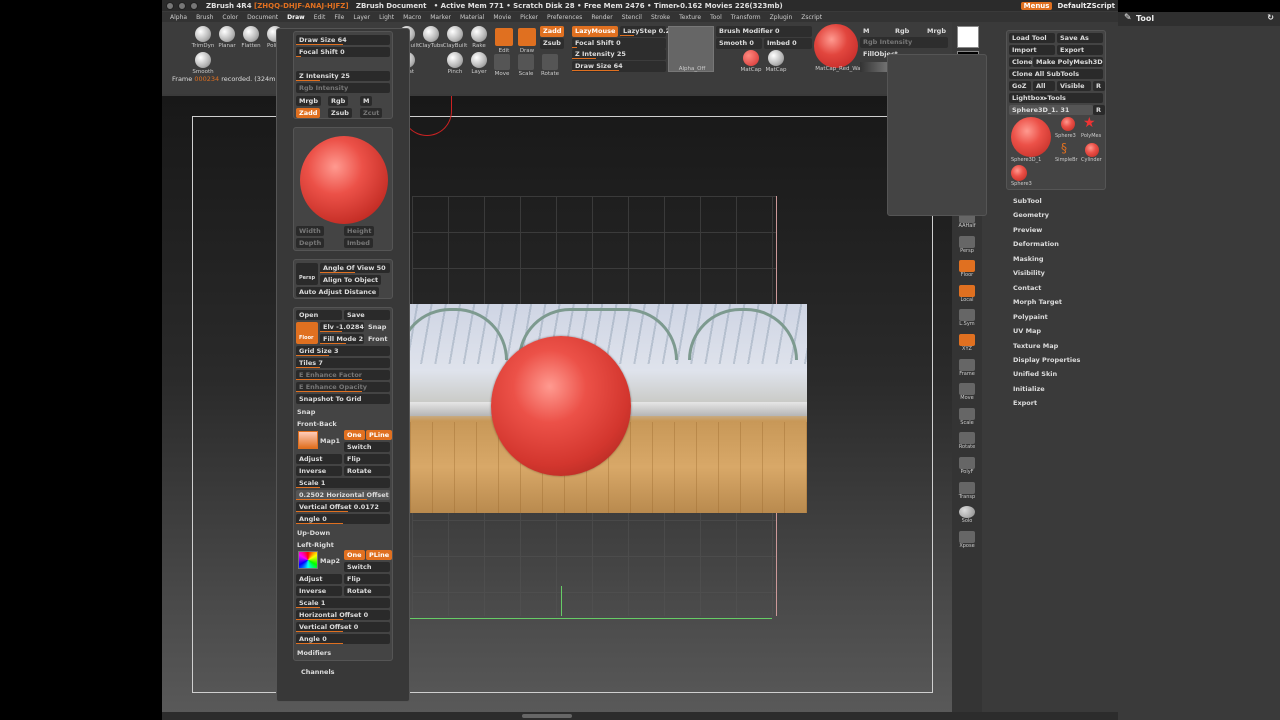  What do you see at coordinates (319, 591) in the screenshot?
I see `inverse-button-lr: Inverse` at bounding box center [319, 591].